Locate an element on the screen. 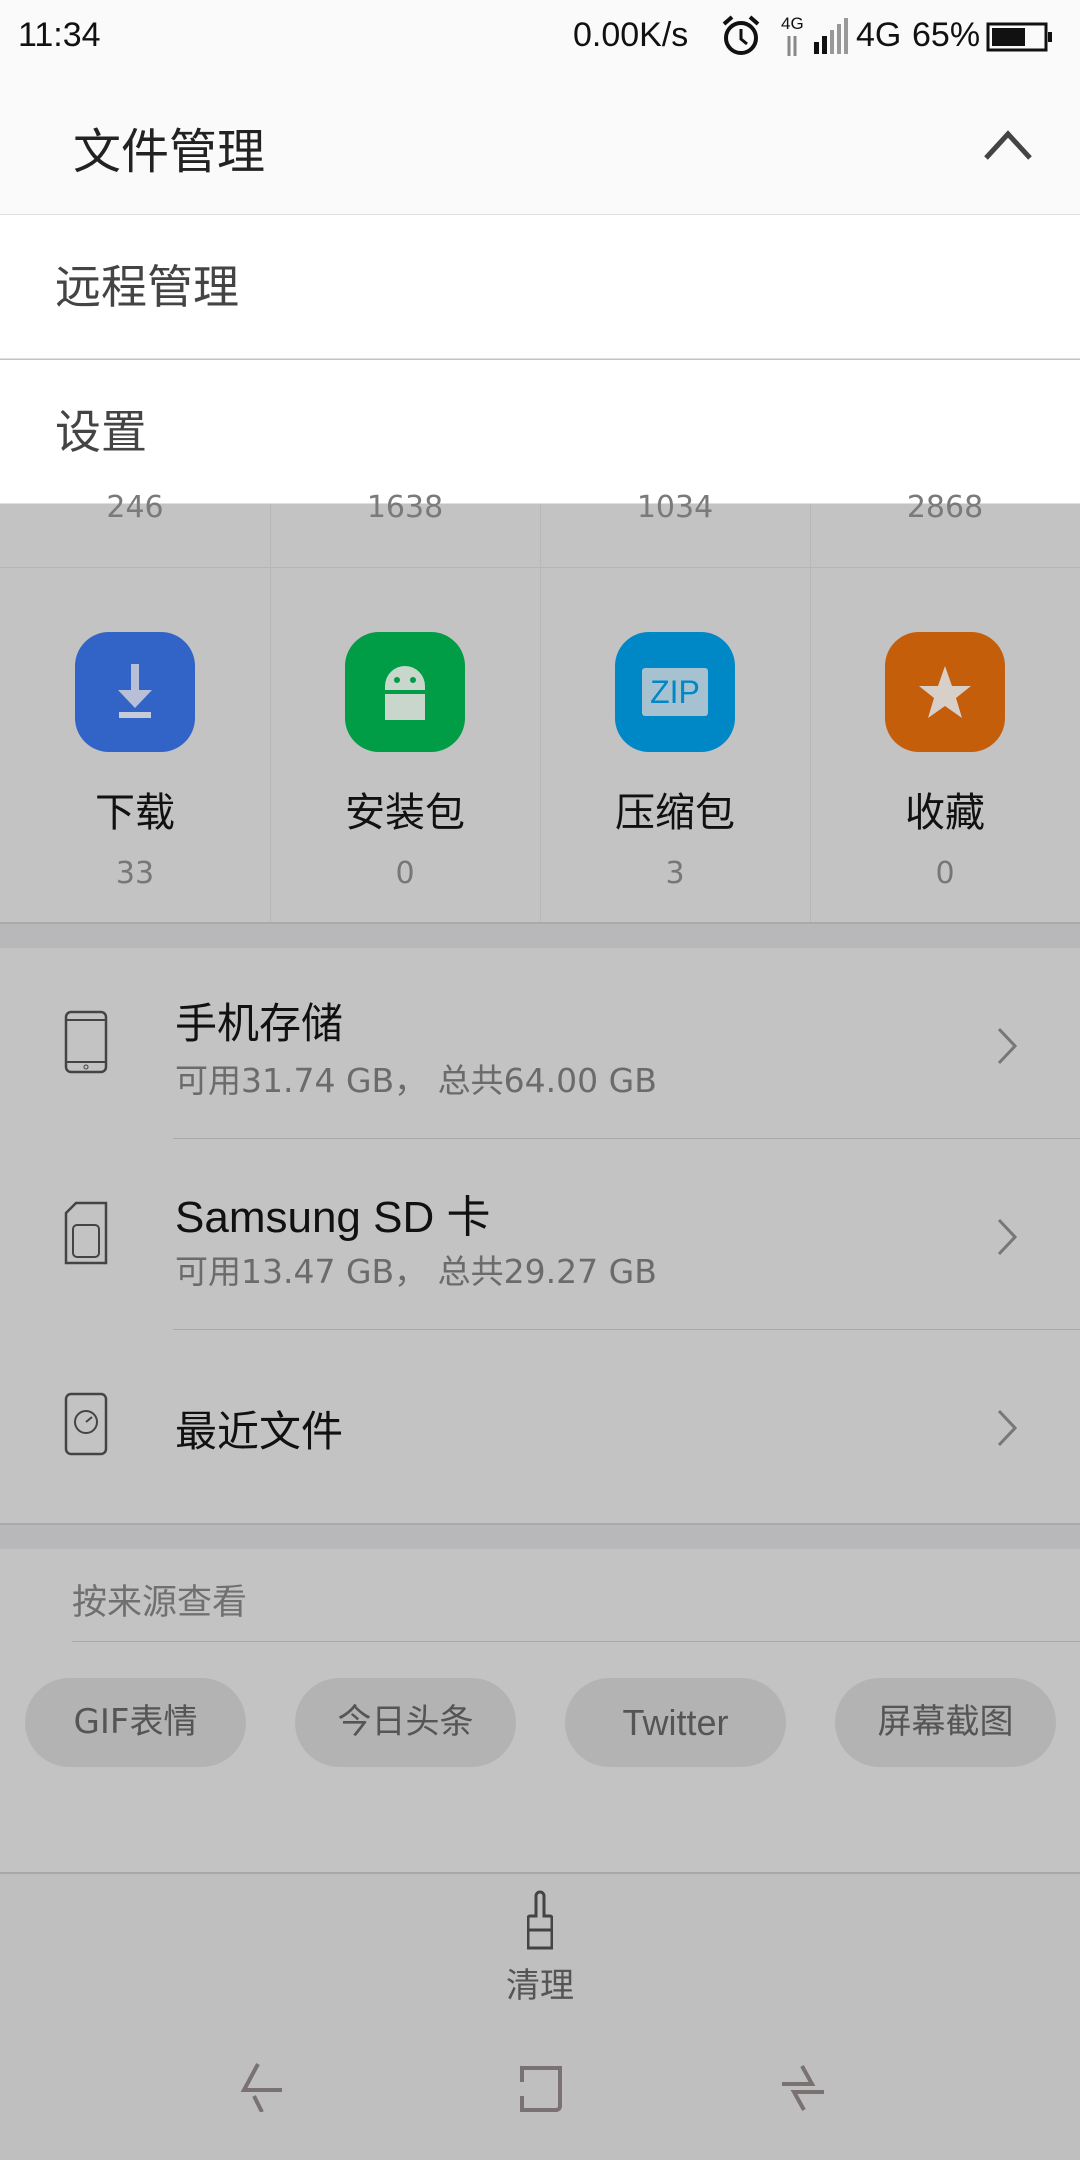 This screenshot has height=2160, width=1080. storage-sd-card: Samsung SD 卡 可用13.47 GB， 总共29.27 GB is located at coordinates (540, 1234).